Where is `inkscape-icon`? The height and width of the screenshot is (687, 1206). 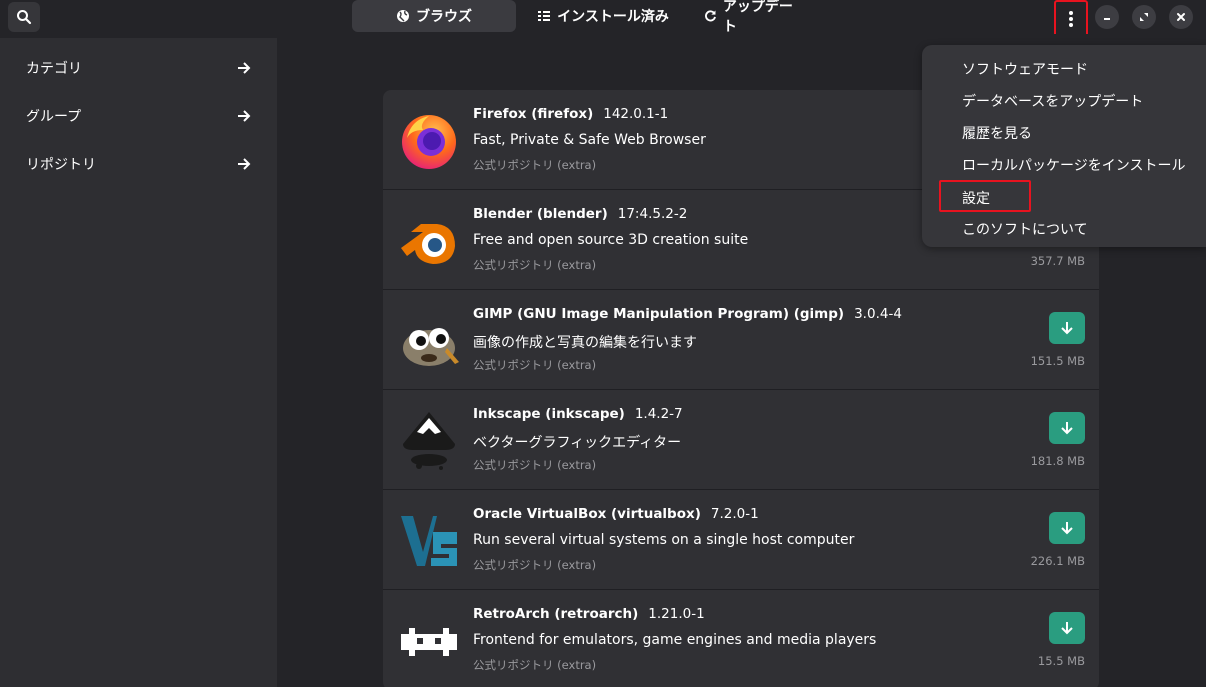 inkscape-icon is located at coordinates (429, 440).